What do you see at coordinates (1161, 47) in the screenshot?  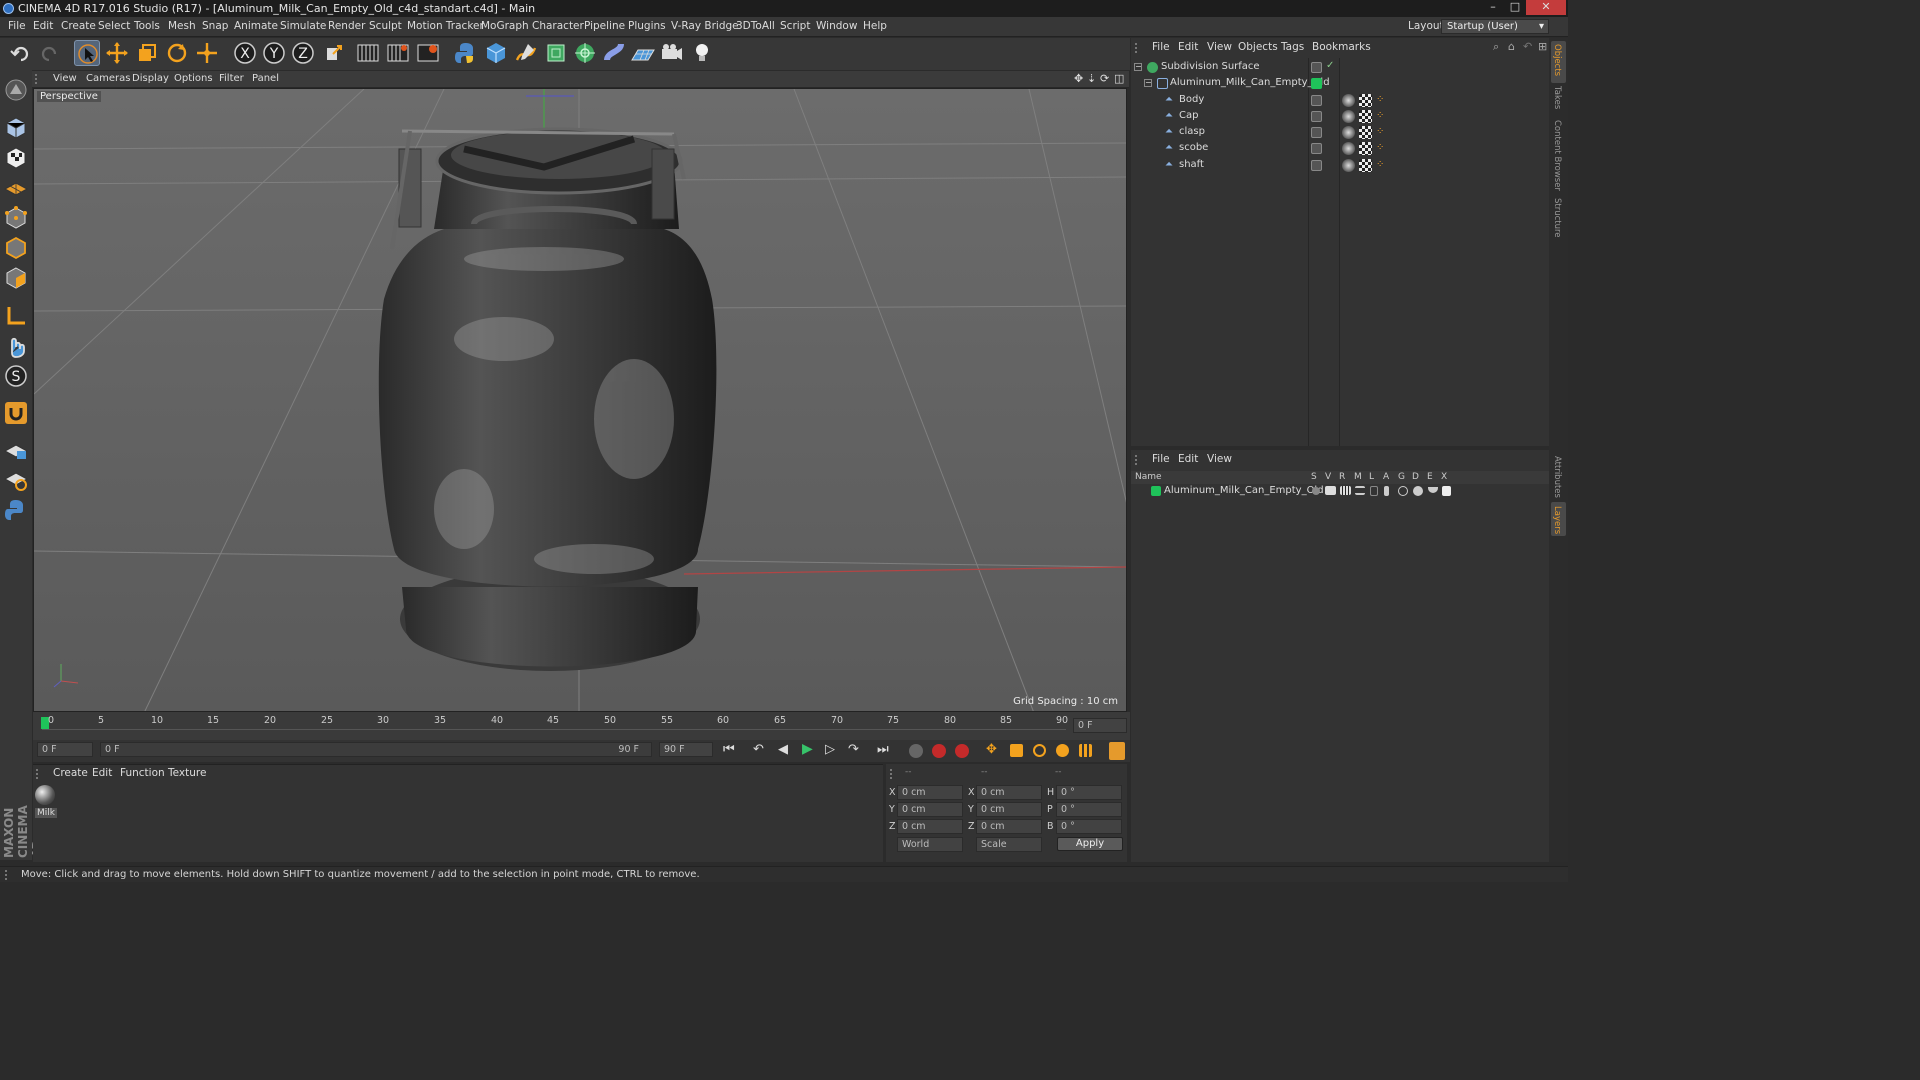 I see `object-menu-file: File` at bounding box center [1161, 47].